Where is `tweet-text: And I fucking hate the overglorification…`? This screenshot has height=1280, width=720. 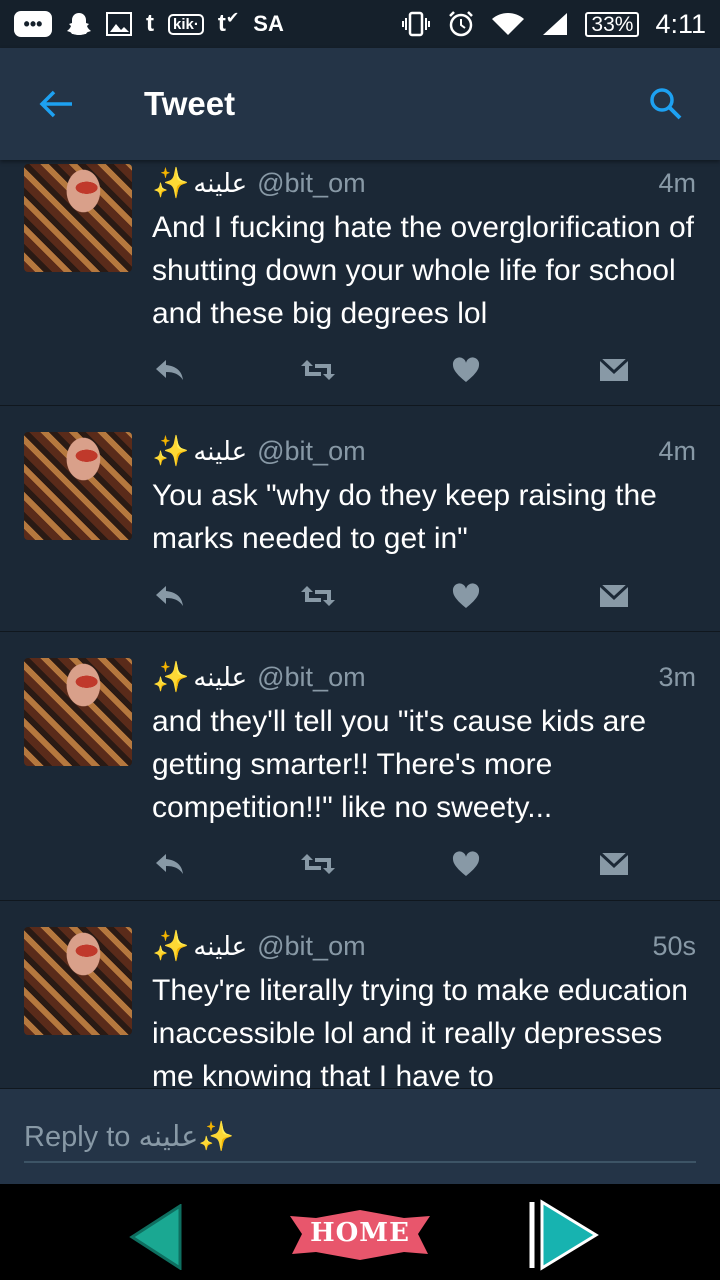 tweet-text: And I fucking hate the overglorification… is located at coordinates (423, 270).